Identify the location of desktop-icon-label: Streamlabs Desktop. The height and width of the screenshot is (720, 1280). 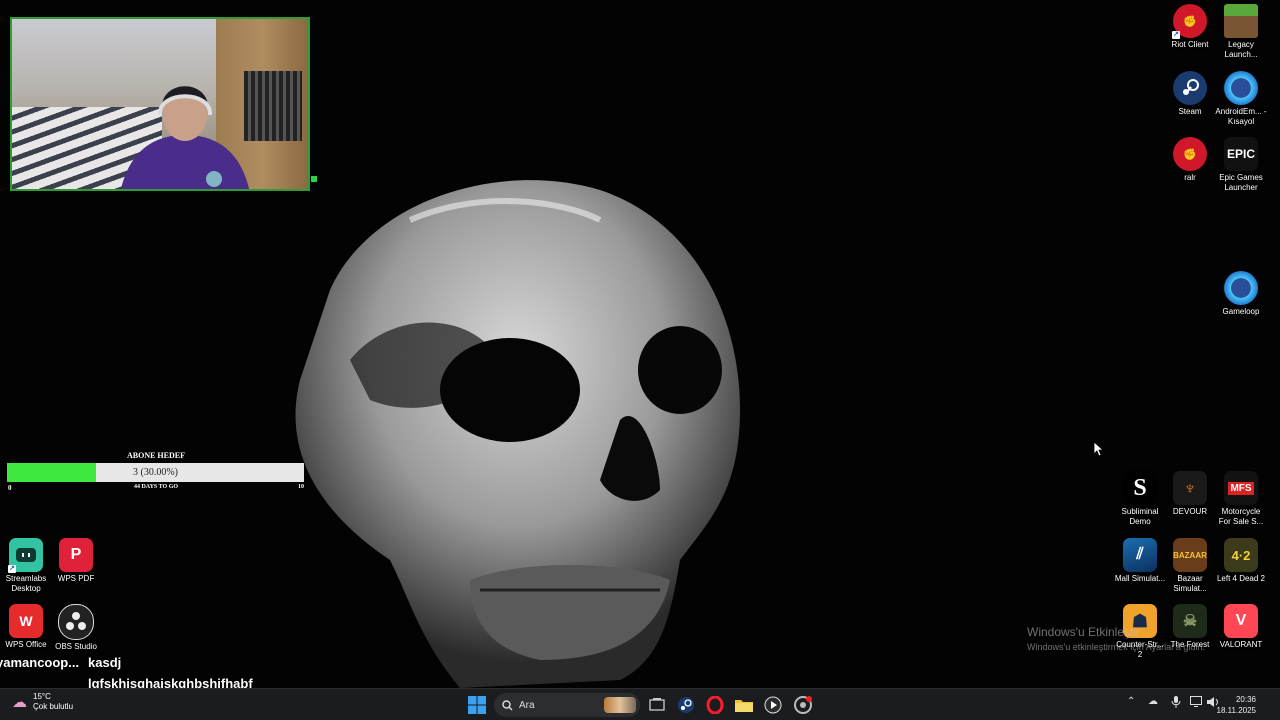
(26, 583).